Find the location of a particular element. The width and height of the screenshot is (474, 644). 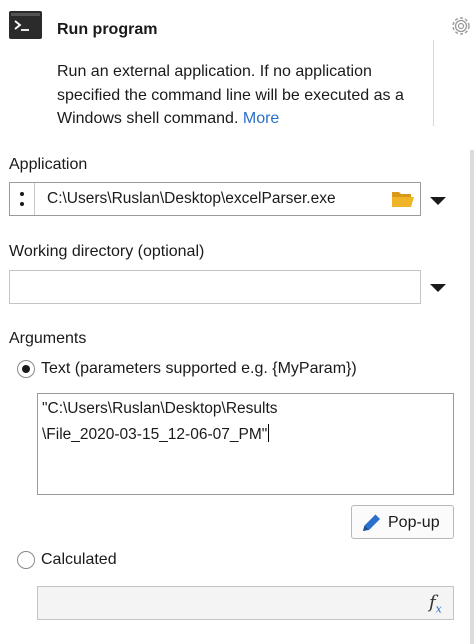

calculated-option-radio is located at coordinates (26, 560).